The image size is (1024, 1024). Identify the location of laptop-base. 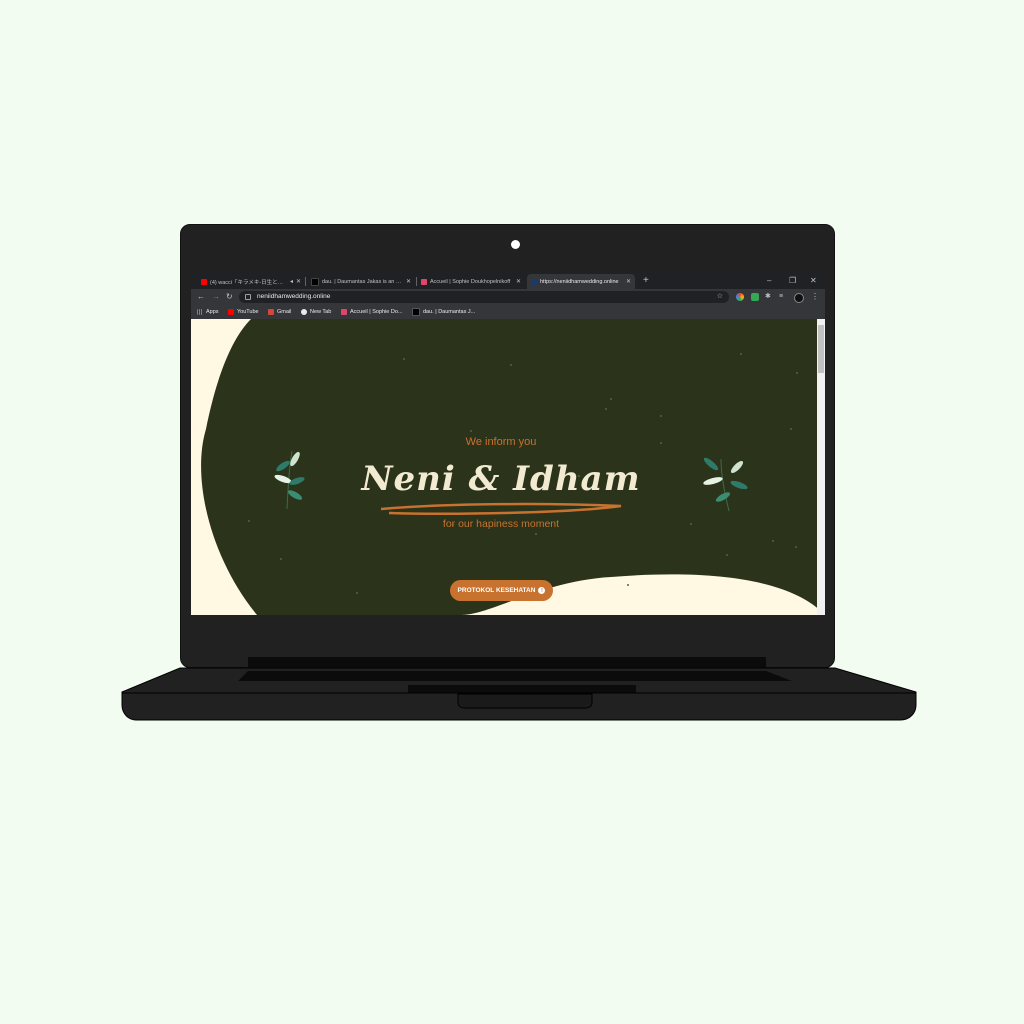
(519, 689).